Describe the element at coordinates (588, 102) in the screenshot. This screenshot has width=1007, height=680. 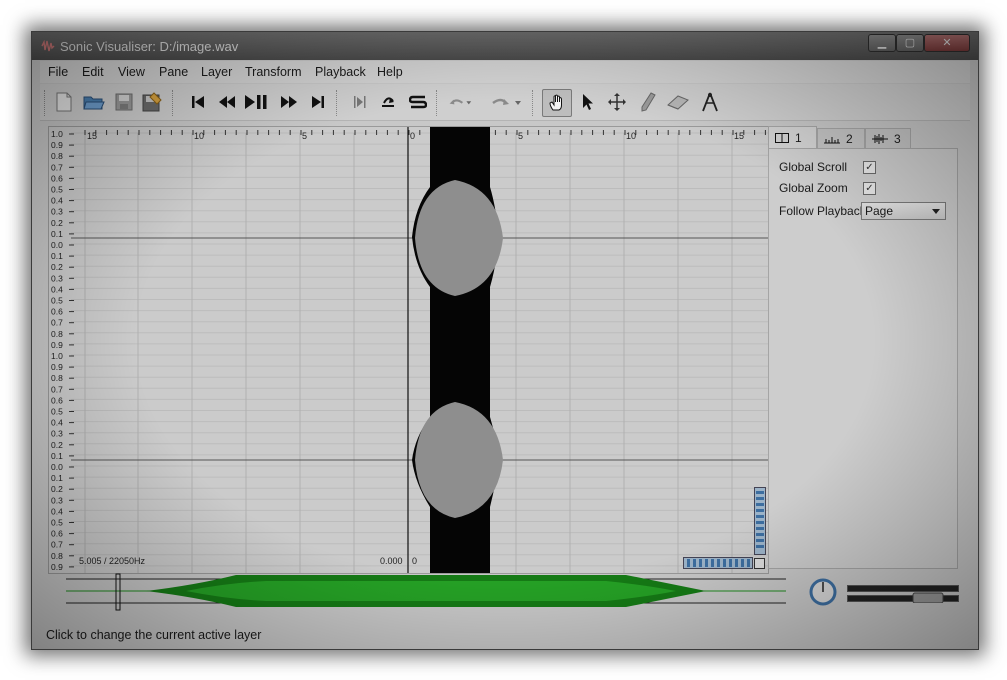
I see `select-arrow-icon` at that location.